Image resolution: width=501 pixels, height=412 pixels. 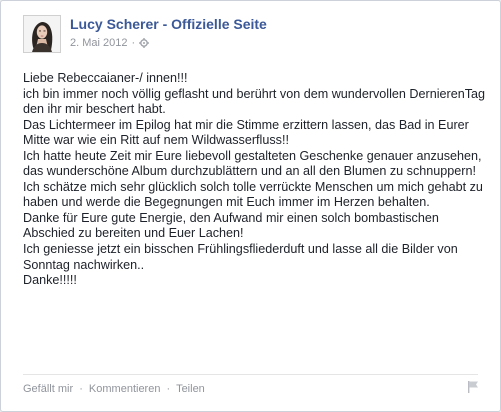 I want to click on avatar, so click(x=42, y=34).